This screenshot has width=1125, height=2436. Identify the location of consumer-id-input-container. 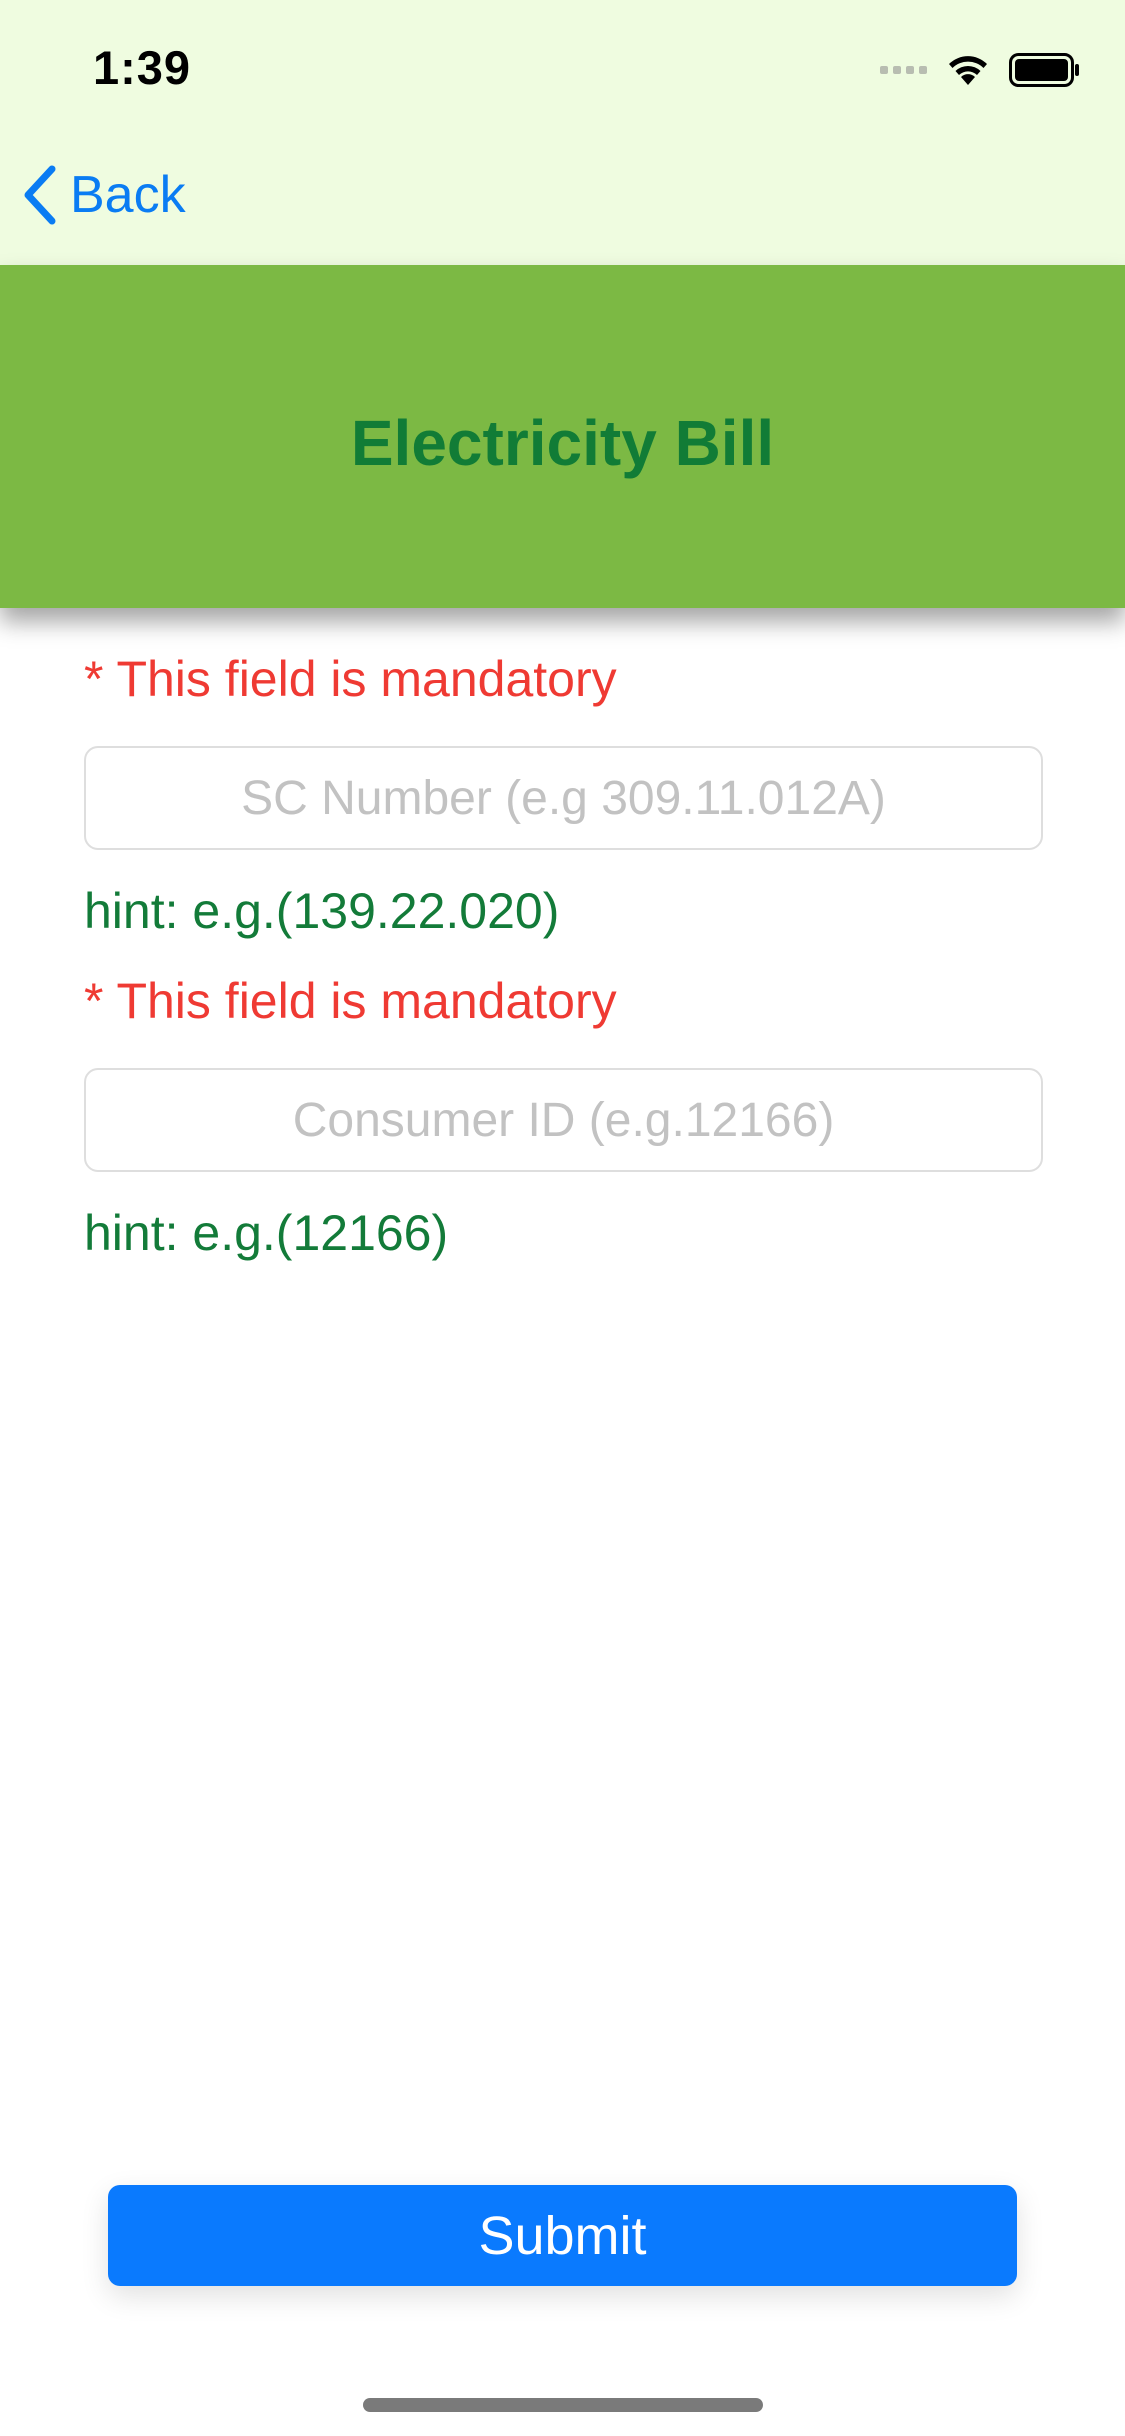
(563, 1120).